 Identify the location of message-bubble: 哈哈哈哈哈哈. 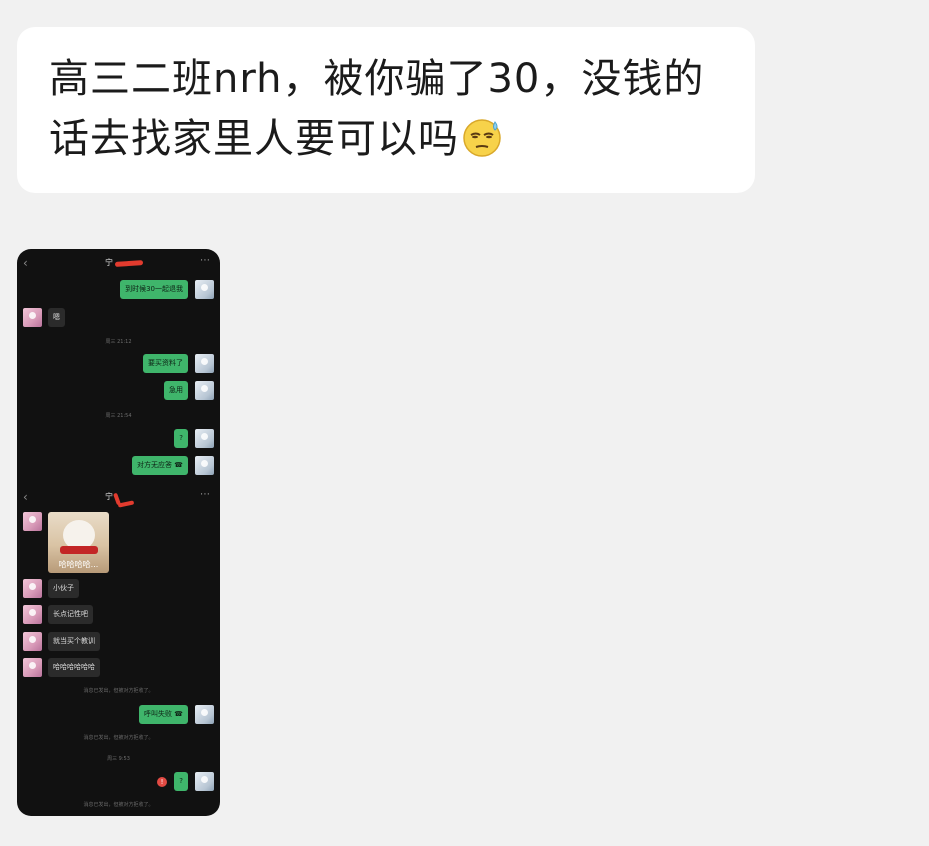
(74, 667).